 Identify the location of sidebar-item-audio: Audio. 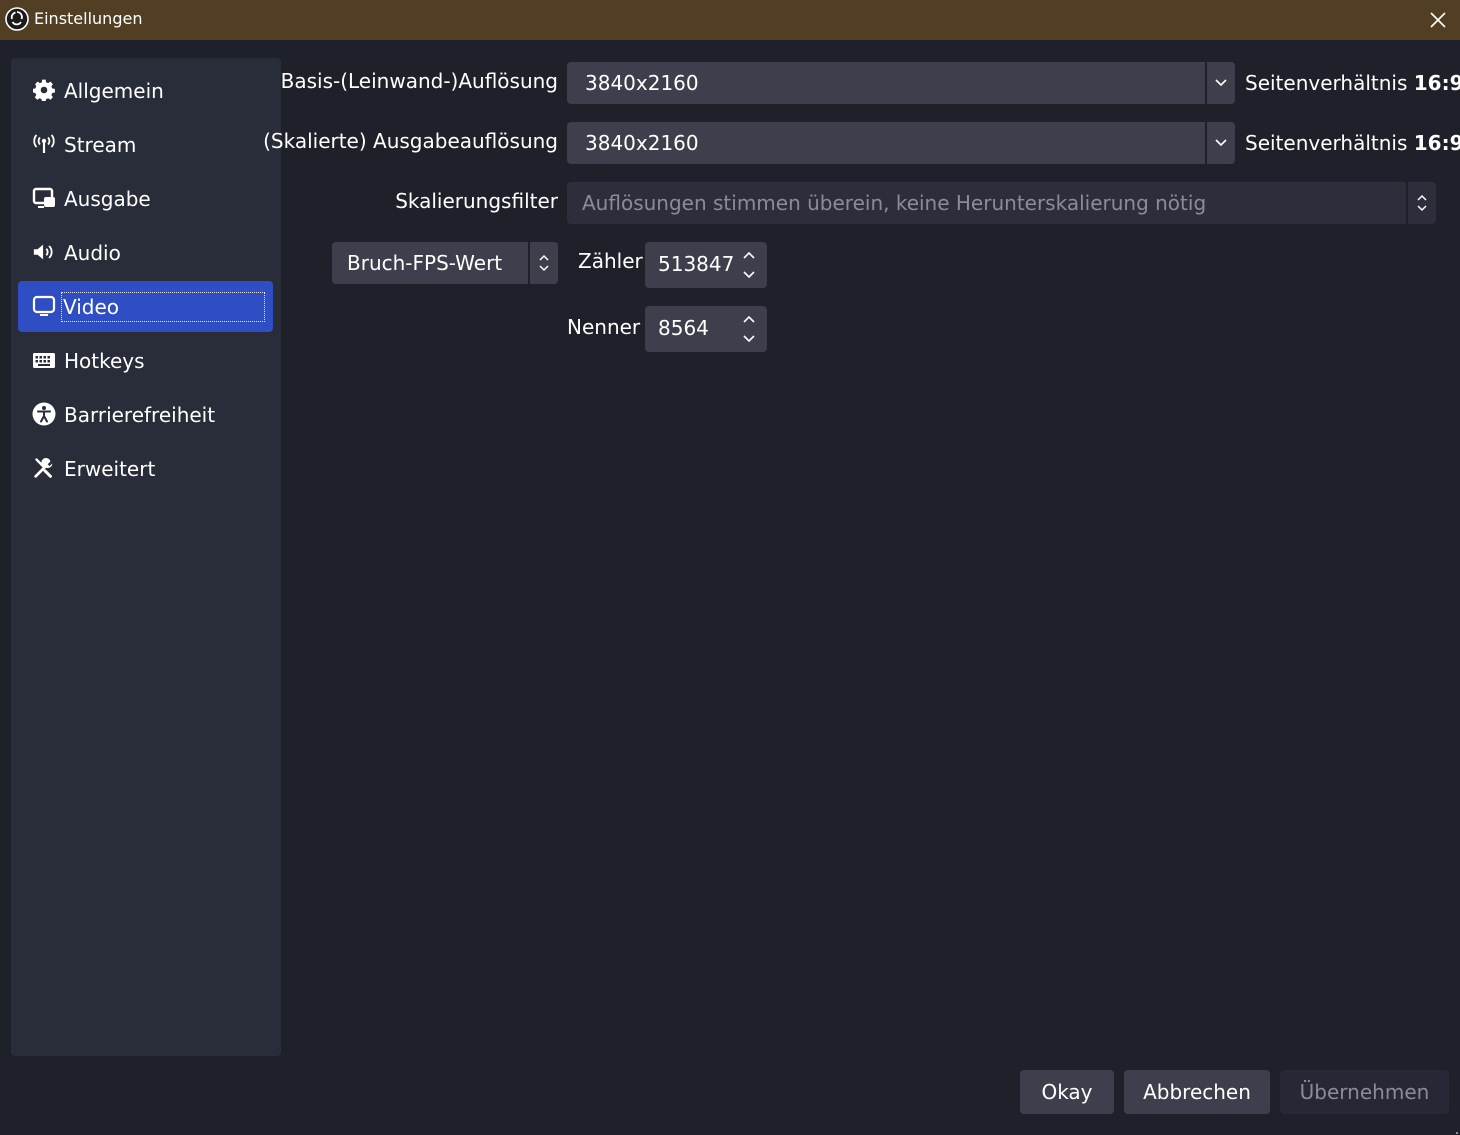
(145, 252).